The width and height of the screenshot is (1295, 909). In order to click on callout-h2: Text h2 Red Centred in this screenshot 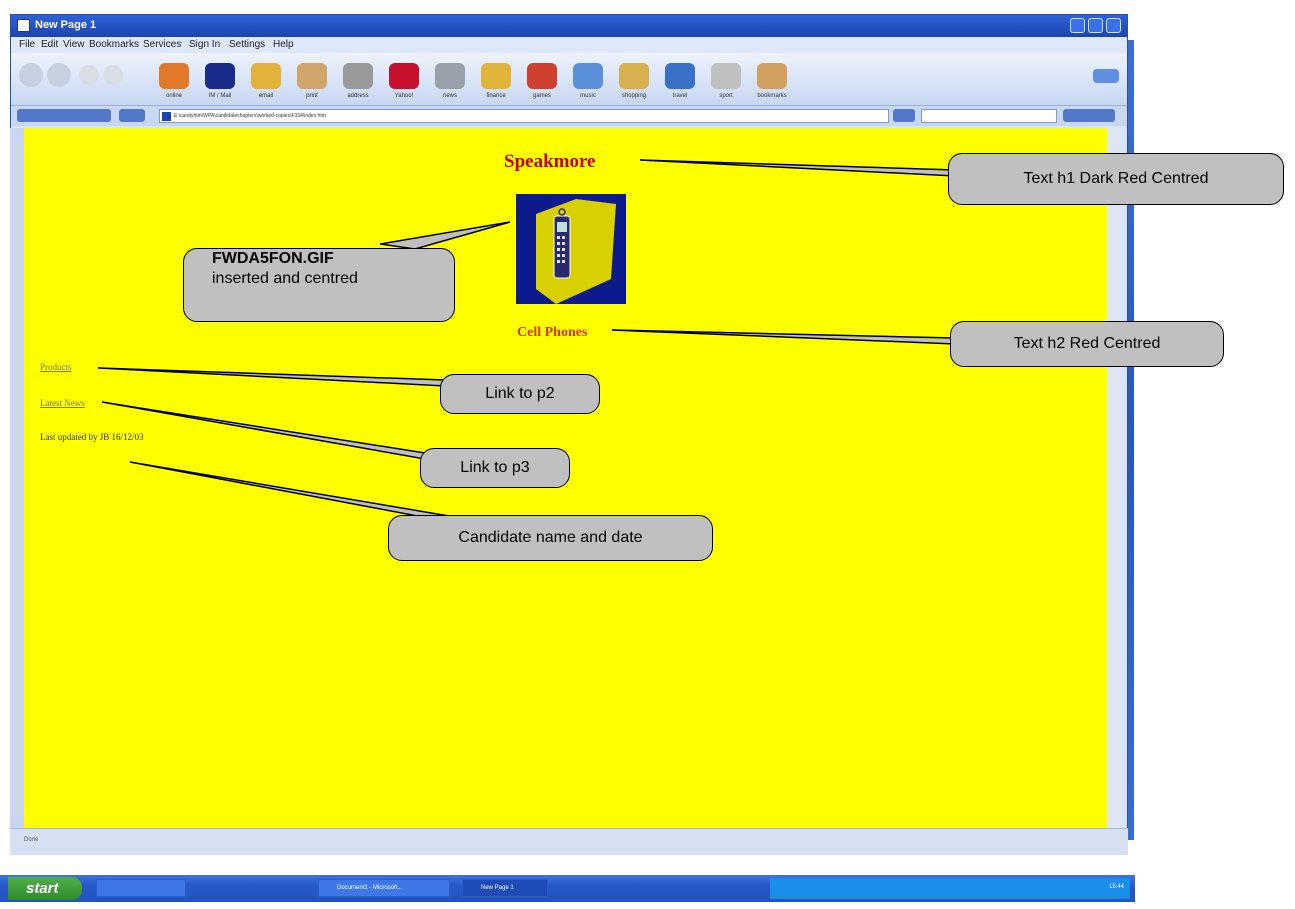, I will do `click(1087, 344)`.